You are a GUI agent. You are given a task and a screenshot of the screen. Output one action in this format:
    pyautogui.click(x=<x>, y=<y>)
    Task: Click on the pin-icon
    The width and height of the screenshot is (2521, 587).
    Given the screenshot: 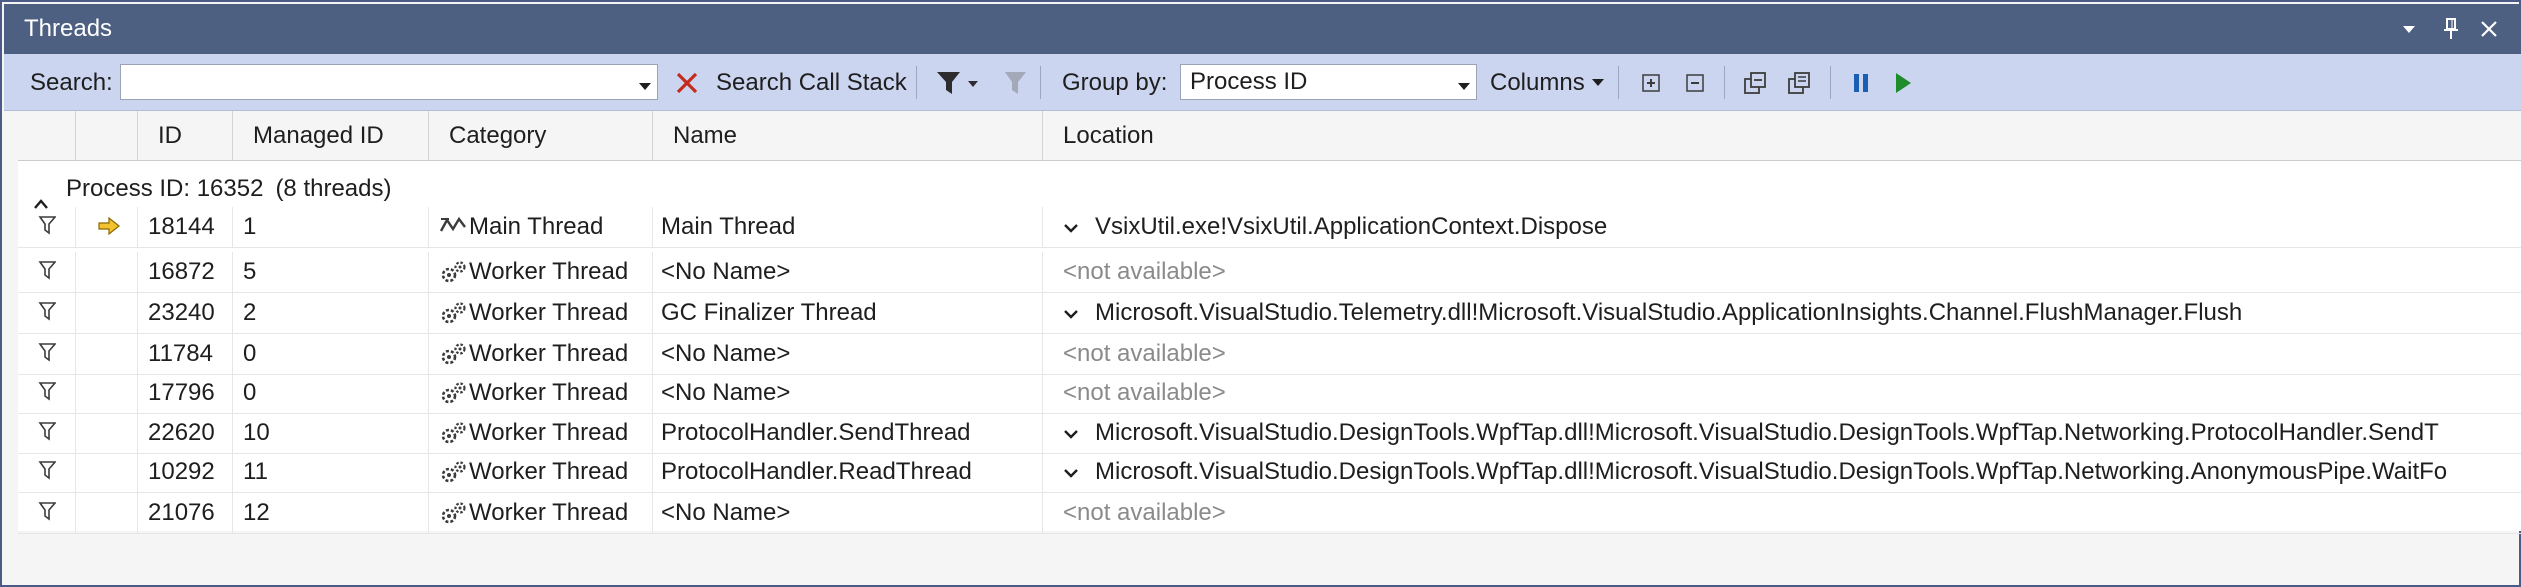 What is the action you would take?
    pyautogui.click(x=2451, y=29)
    